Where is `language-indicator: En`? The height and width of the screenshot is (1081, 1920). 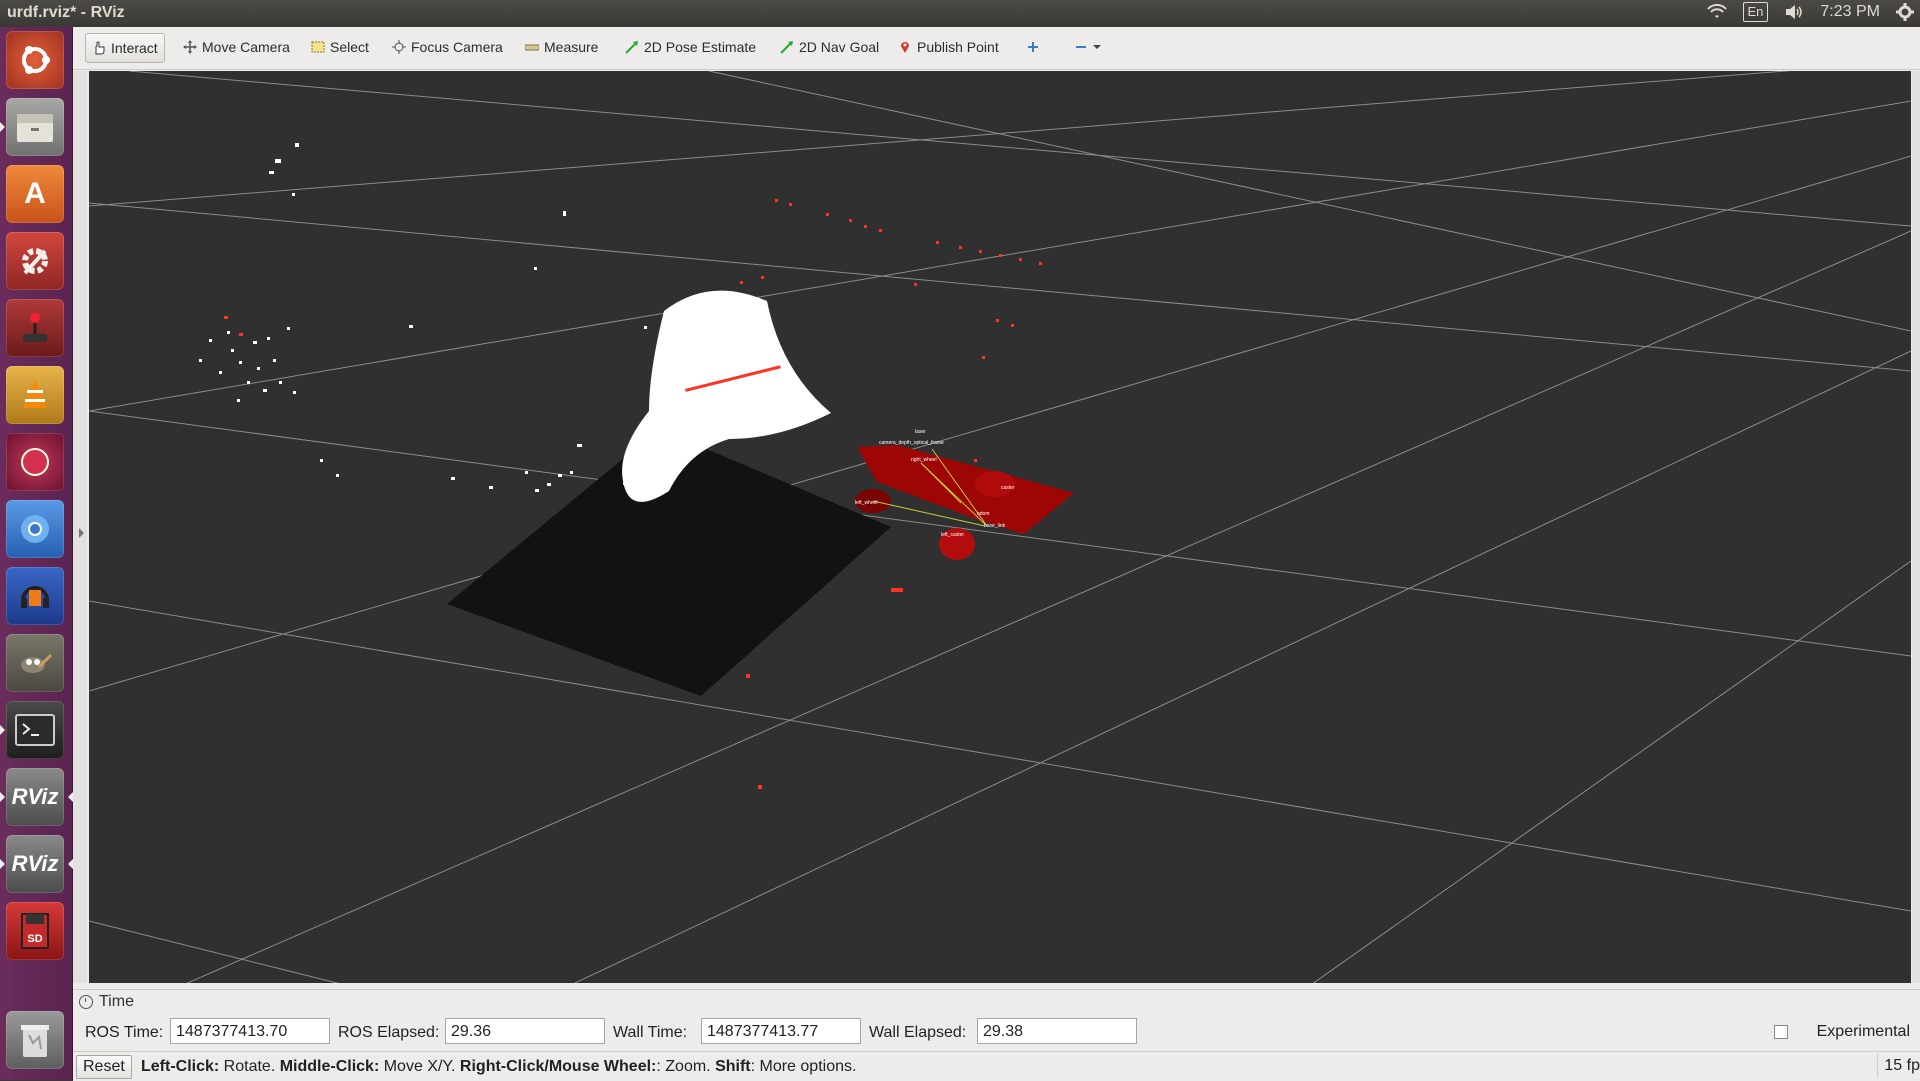 language-indicator: En is located at coordinates (1755, 12).